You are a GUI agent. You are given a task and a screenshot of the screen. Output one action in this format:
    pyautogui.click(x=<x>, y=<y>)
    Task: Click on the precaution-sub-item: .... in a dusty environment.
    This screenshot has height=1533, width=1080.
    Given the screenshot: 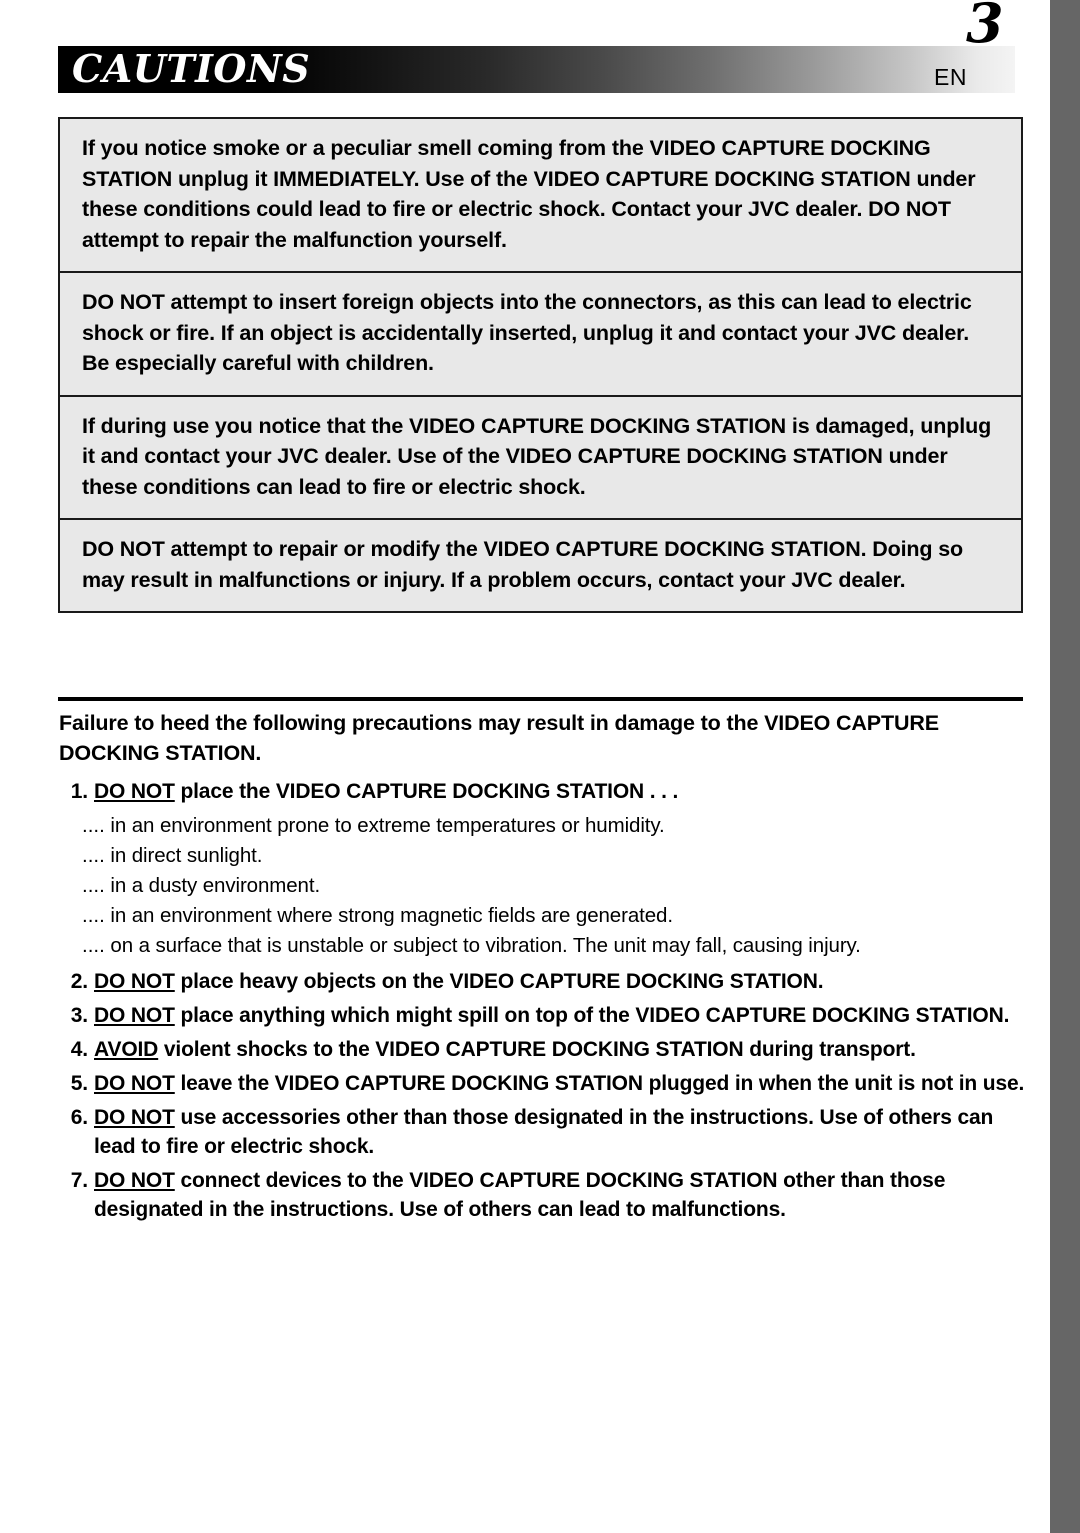 What is the action you would take?
    pyautogui.click(x=543, y=886)
    